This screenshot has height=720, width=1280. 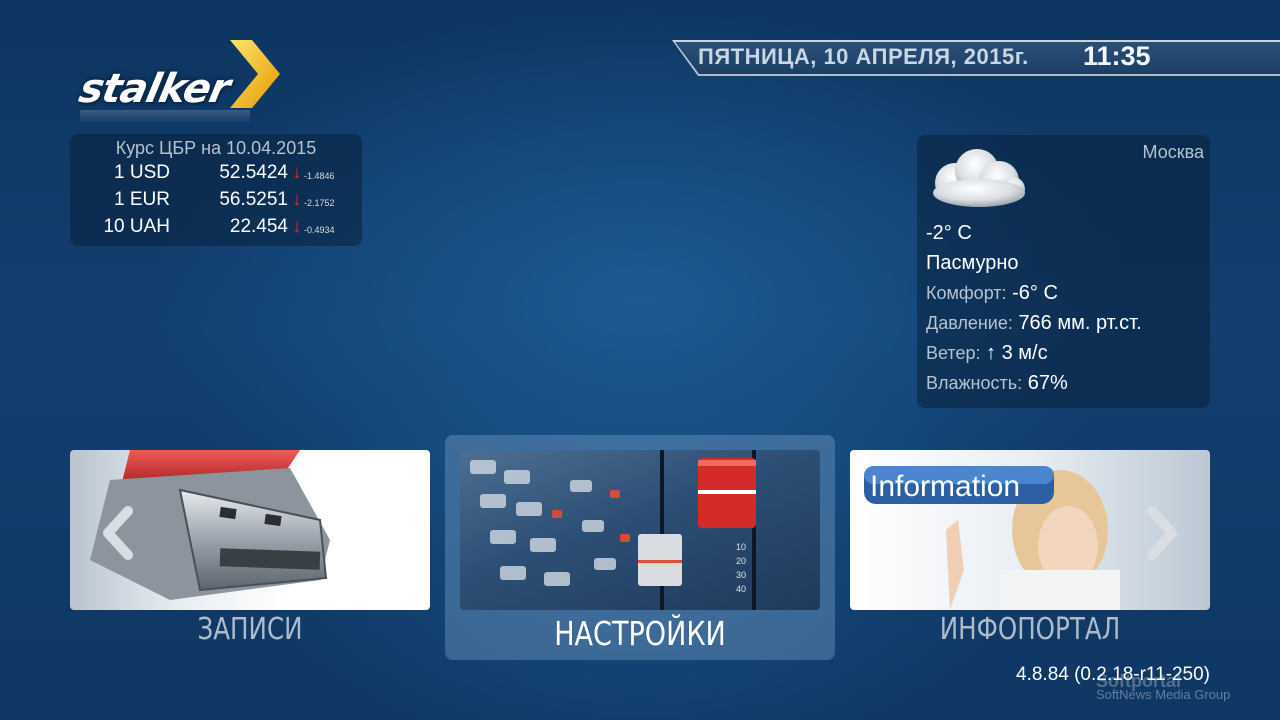 What do you see at coordinates (255, 74) in the screenshot?
I see `logo-chevron-icon` at bounding box center [255, 74].